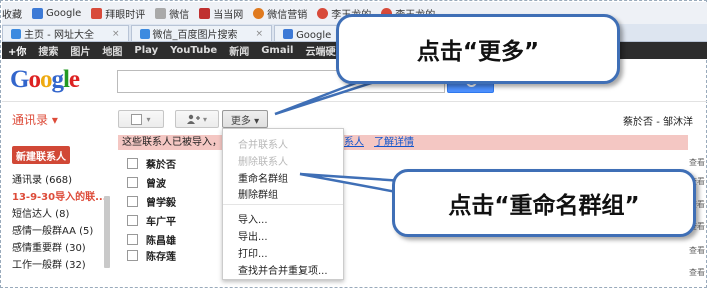 Image resolution: width=709 pixels, height=290 pixels. Describe the element at coordinates (544, 203) in the screenshot. I see `callout-click-rename-group: 点击“重命名群组”` at that location.